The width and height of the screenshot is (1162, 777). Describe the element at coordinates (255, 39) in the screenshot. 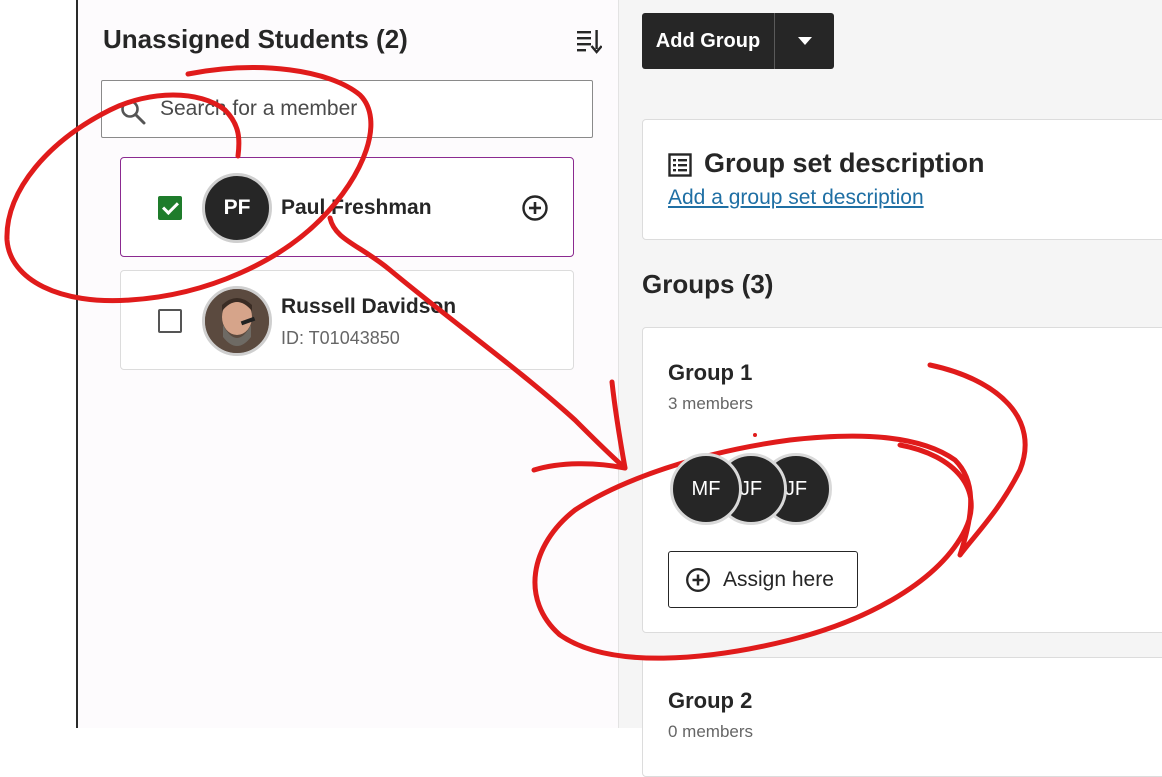

I see `unassigned-title: Unassigned Students (2)` at that location.